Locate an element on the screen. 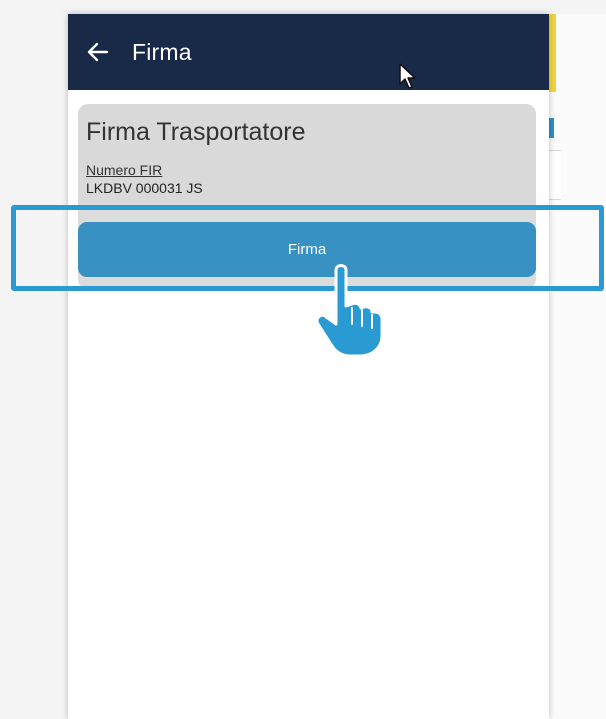 The width and height of the screenshot is (606, 719). fir-number-label: Numero FIR is located at coordinates (124, 170).